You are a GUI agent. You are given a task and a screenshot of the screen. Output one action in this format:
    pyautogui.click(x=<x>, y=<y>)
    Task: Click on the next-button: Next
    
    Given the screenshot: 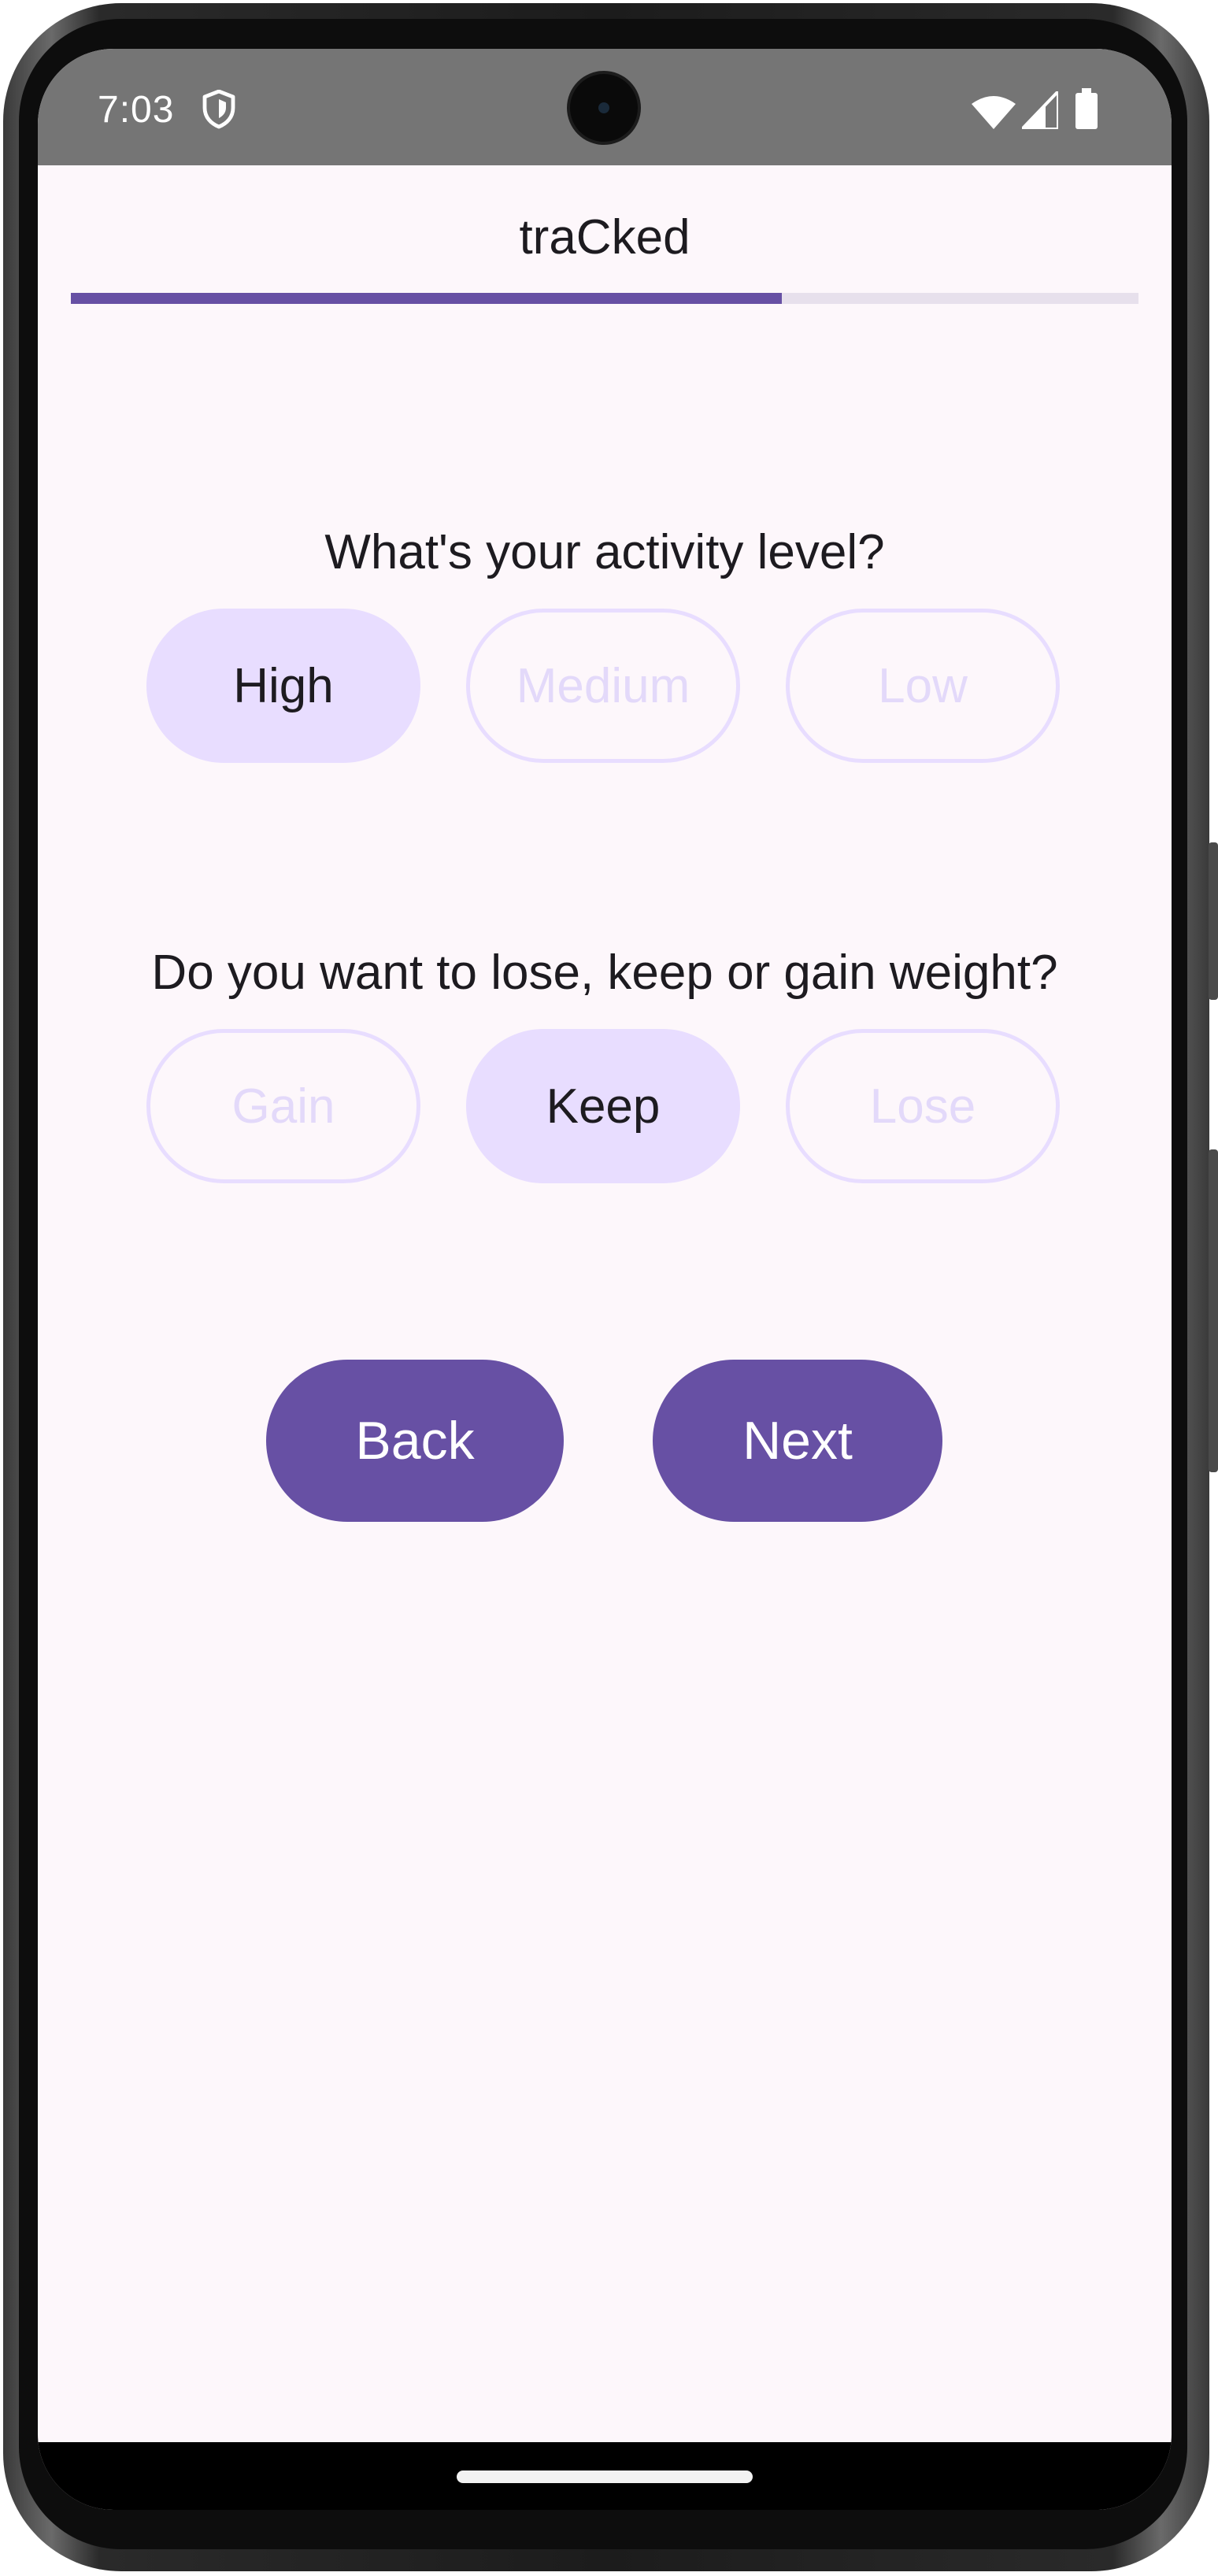 What is the action you would take?
    pyautogui.click(x=797, y=1441)
    